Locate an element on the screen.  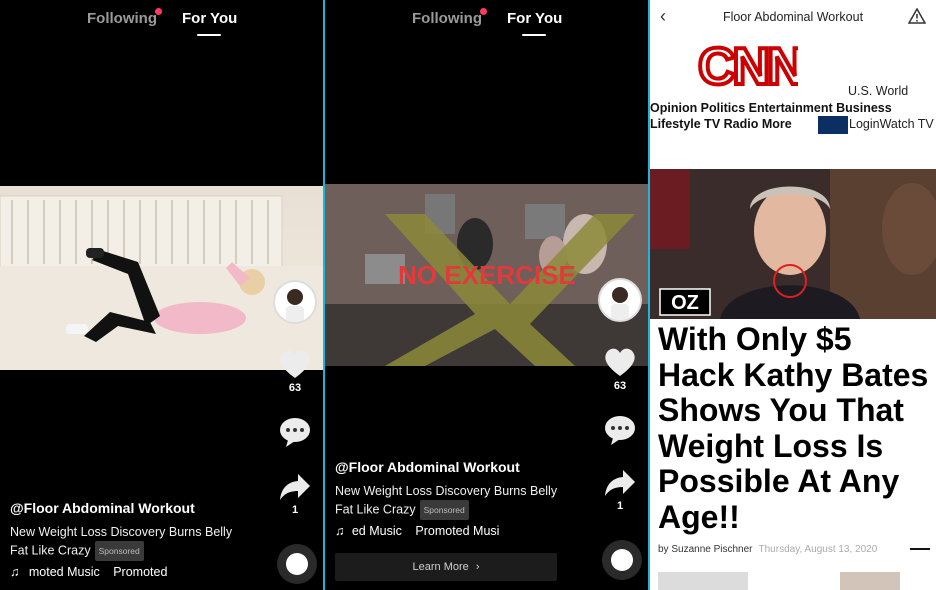
browser-header: ‹ Floor Abdominal Workout is located at coordinates (793, 17).